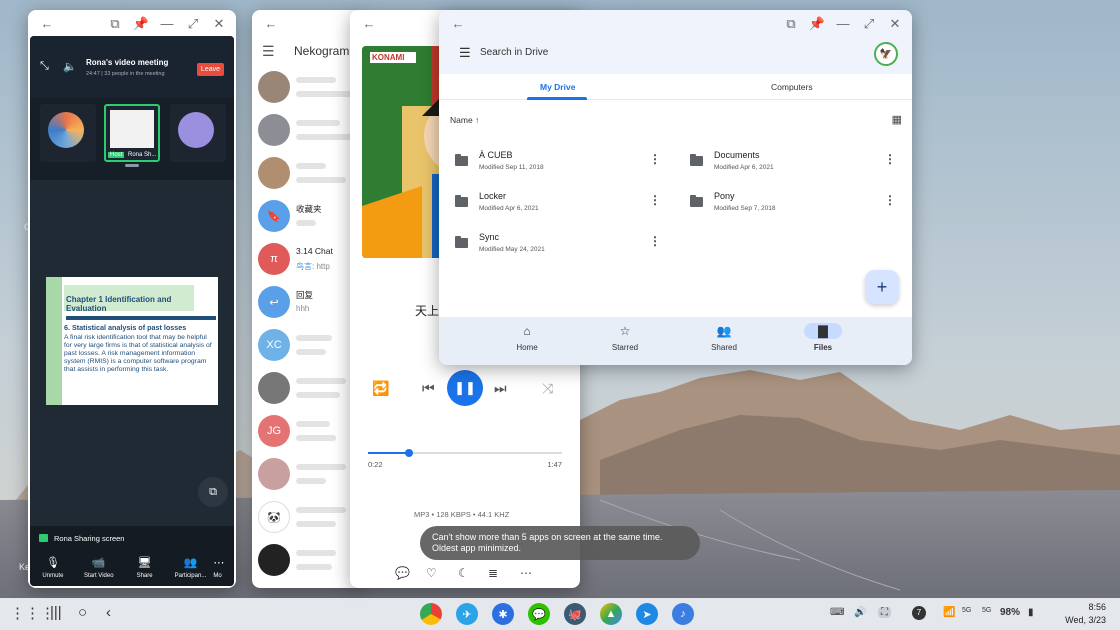 The height and width of the screenshot is (630, 1120). Describe the element at coordinates (860, 612) in the screenshot. I see `volume-icon: 🔊` at that location.